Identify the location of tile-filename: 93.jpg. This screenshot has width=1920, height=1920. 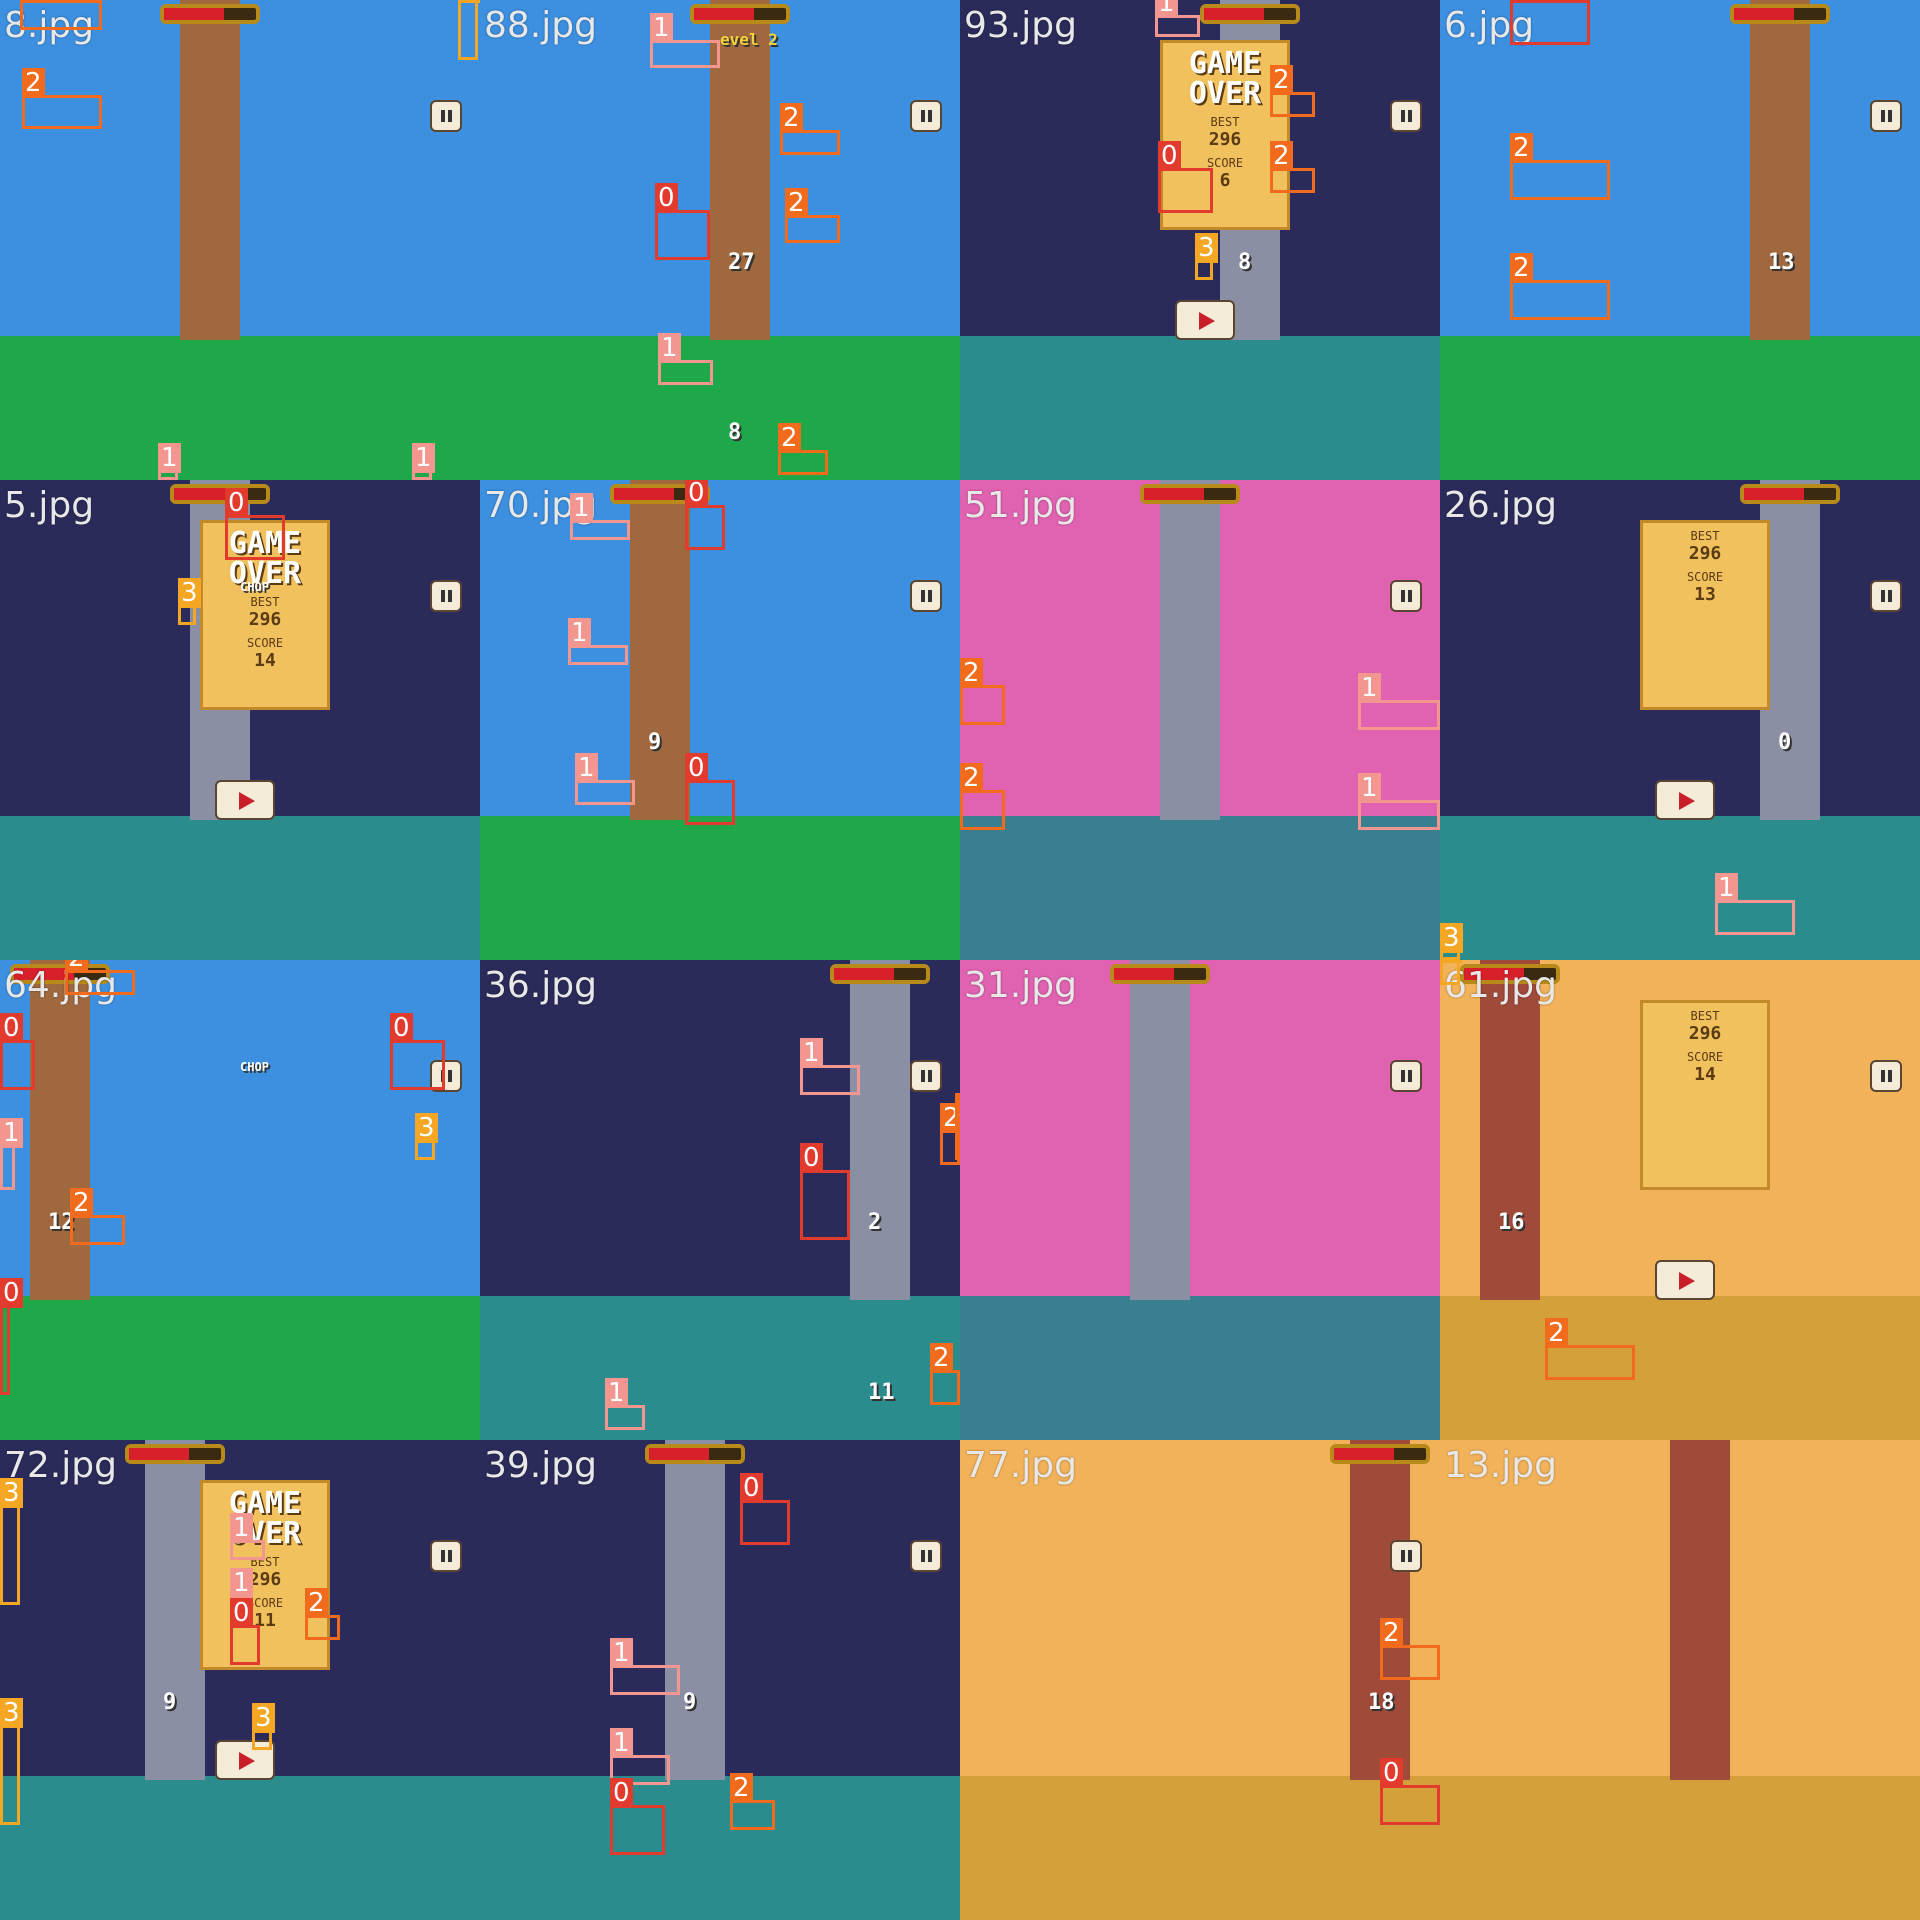
(1020, 25).